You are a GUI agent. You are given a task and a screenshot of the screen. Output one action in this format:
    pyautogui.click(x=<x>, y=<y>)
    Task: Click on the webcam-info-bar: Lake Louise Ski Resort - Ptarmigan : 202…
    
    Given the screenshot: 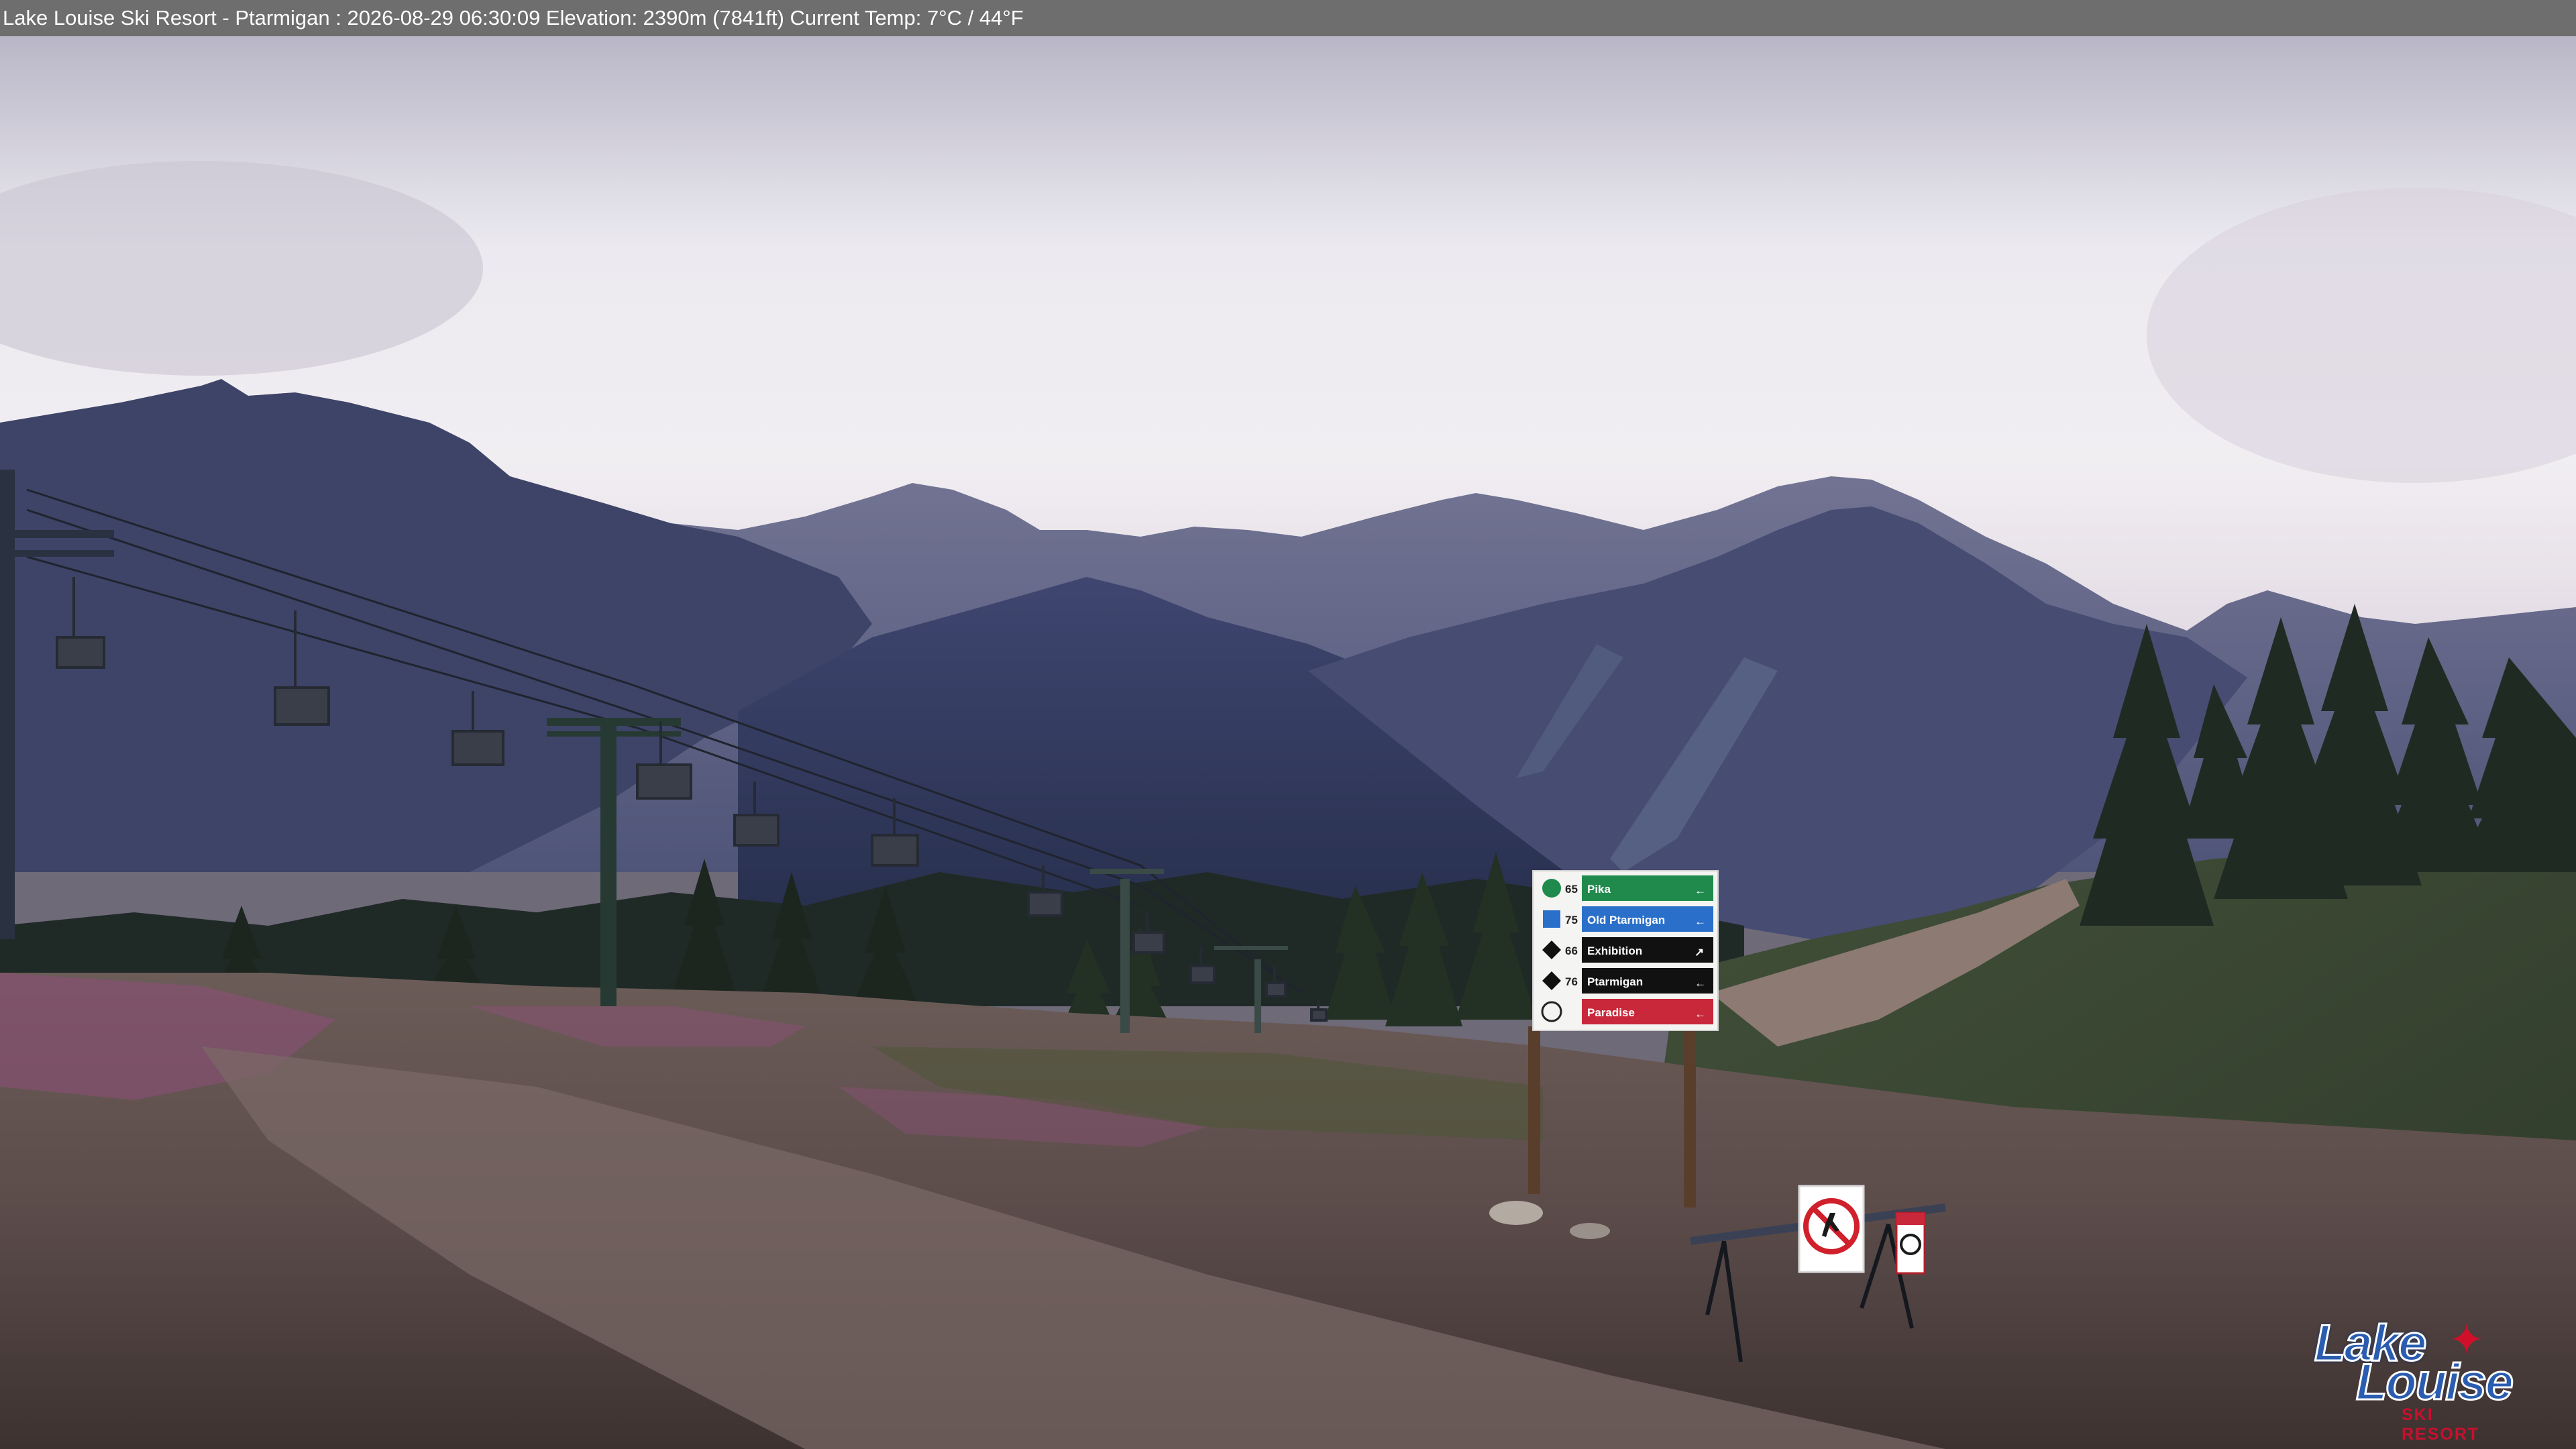 What is the action you would take?
    pyautogui.click(x=1288, y=18)
    